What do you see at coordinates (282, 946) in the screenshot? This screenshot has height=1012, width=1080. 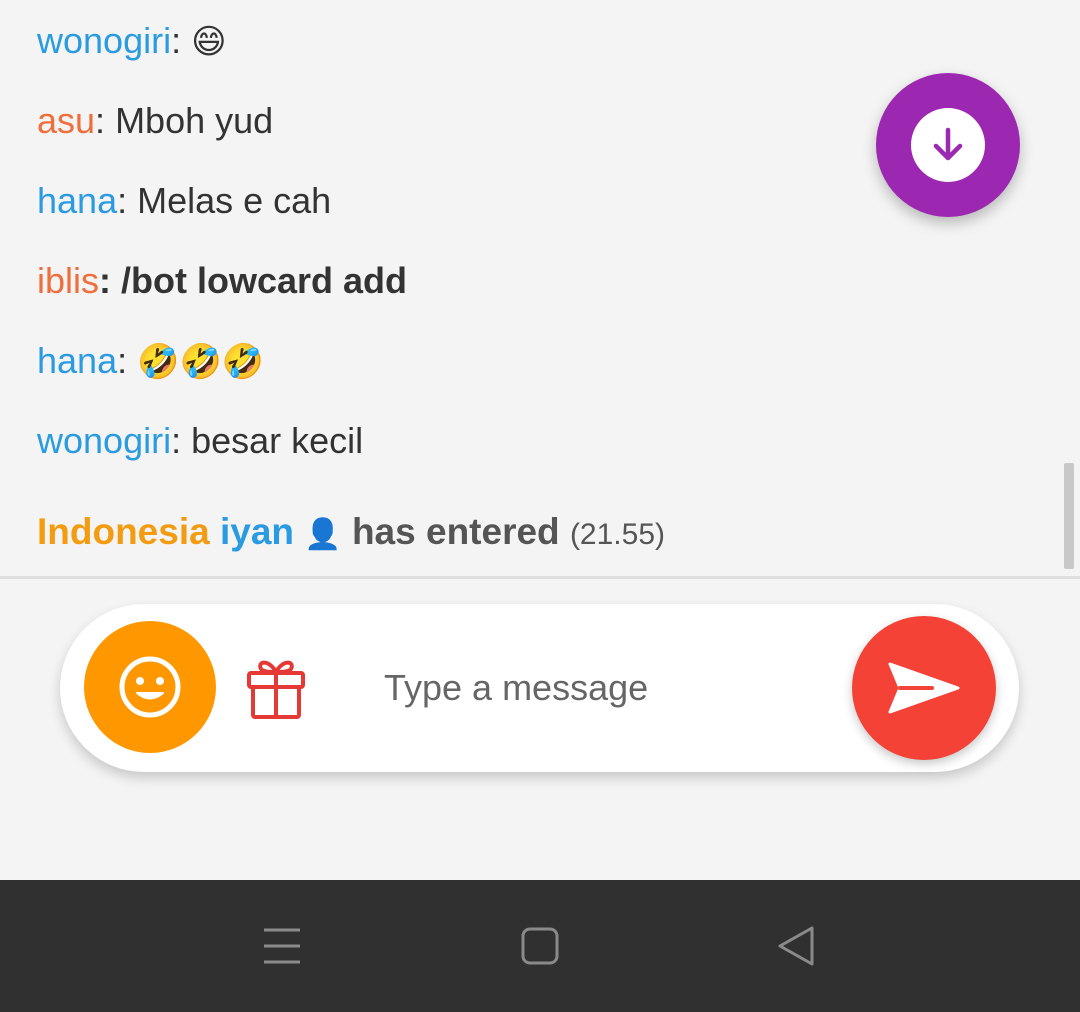 I see `menu-icon` at bounding box center [282, 946].